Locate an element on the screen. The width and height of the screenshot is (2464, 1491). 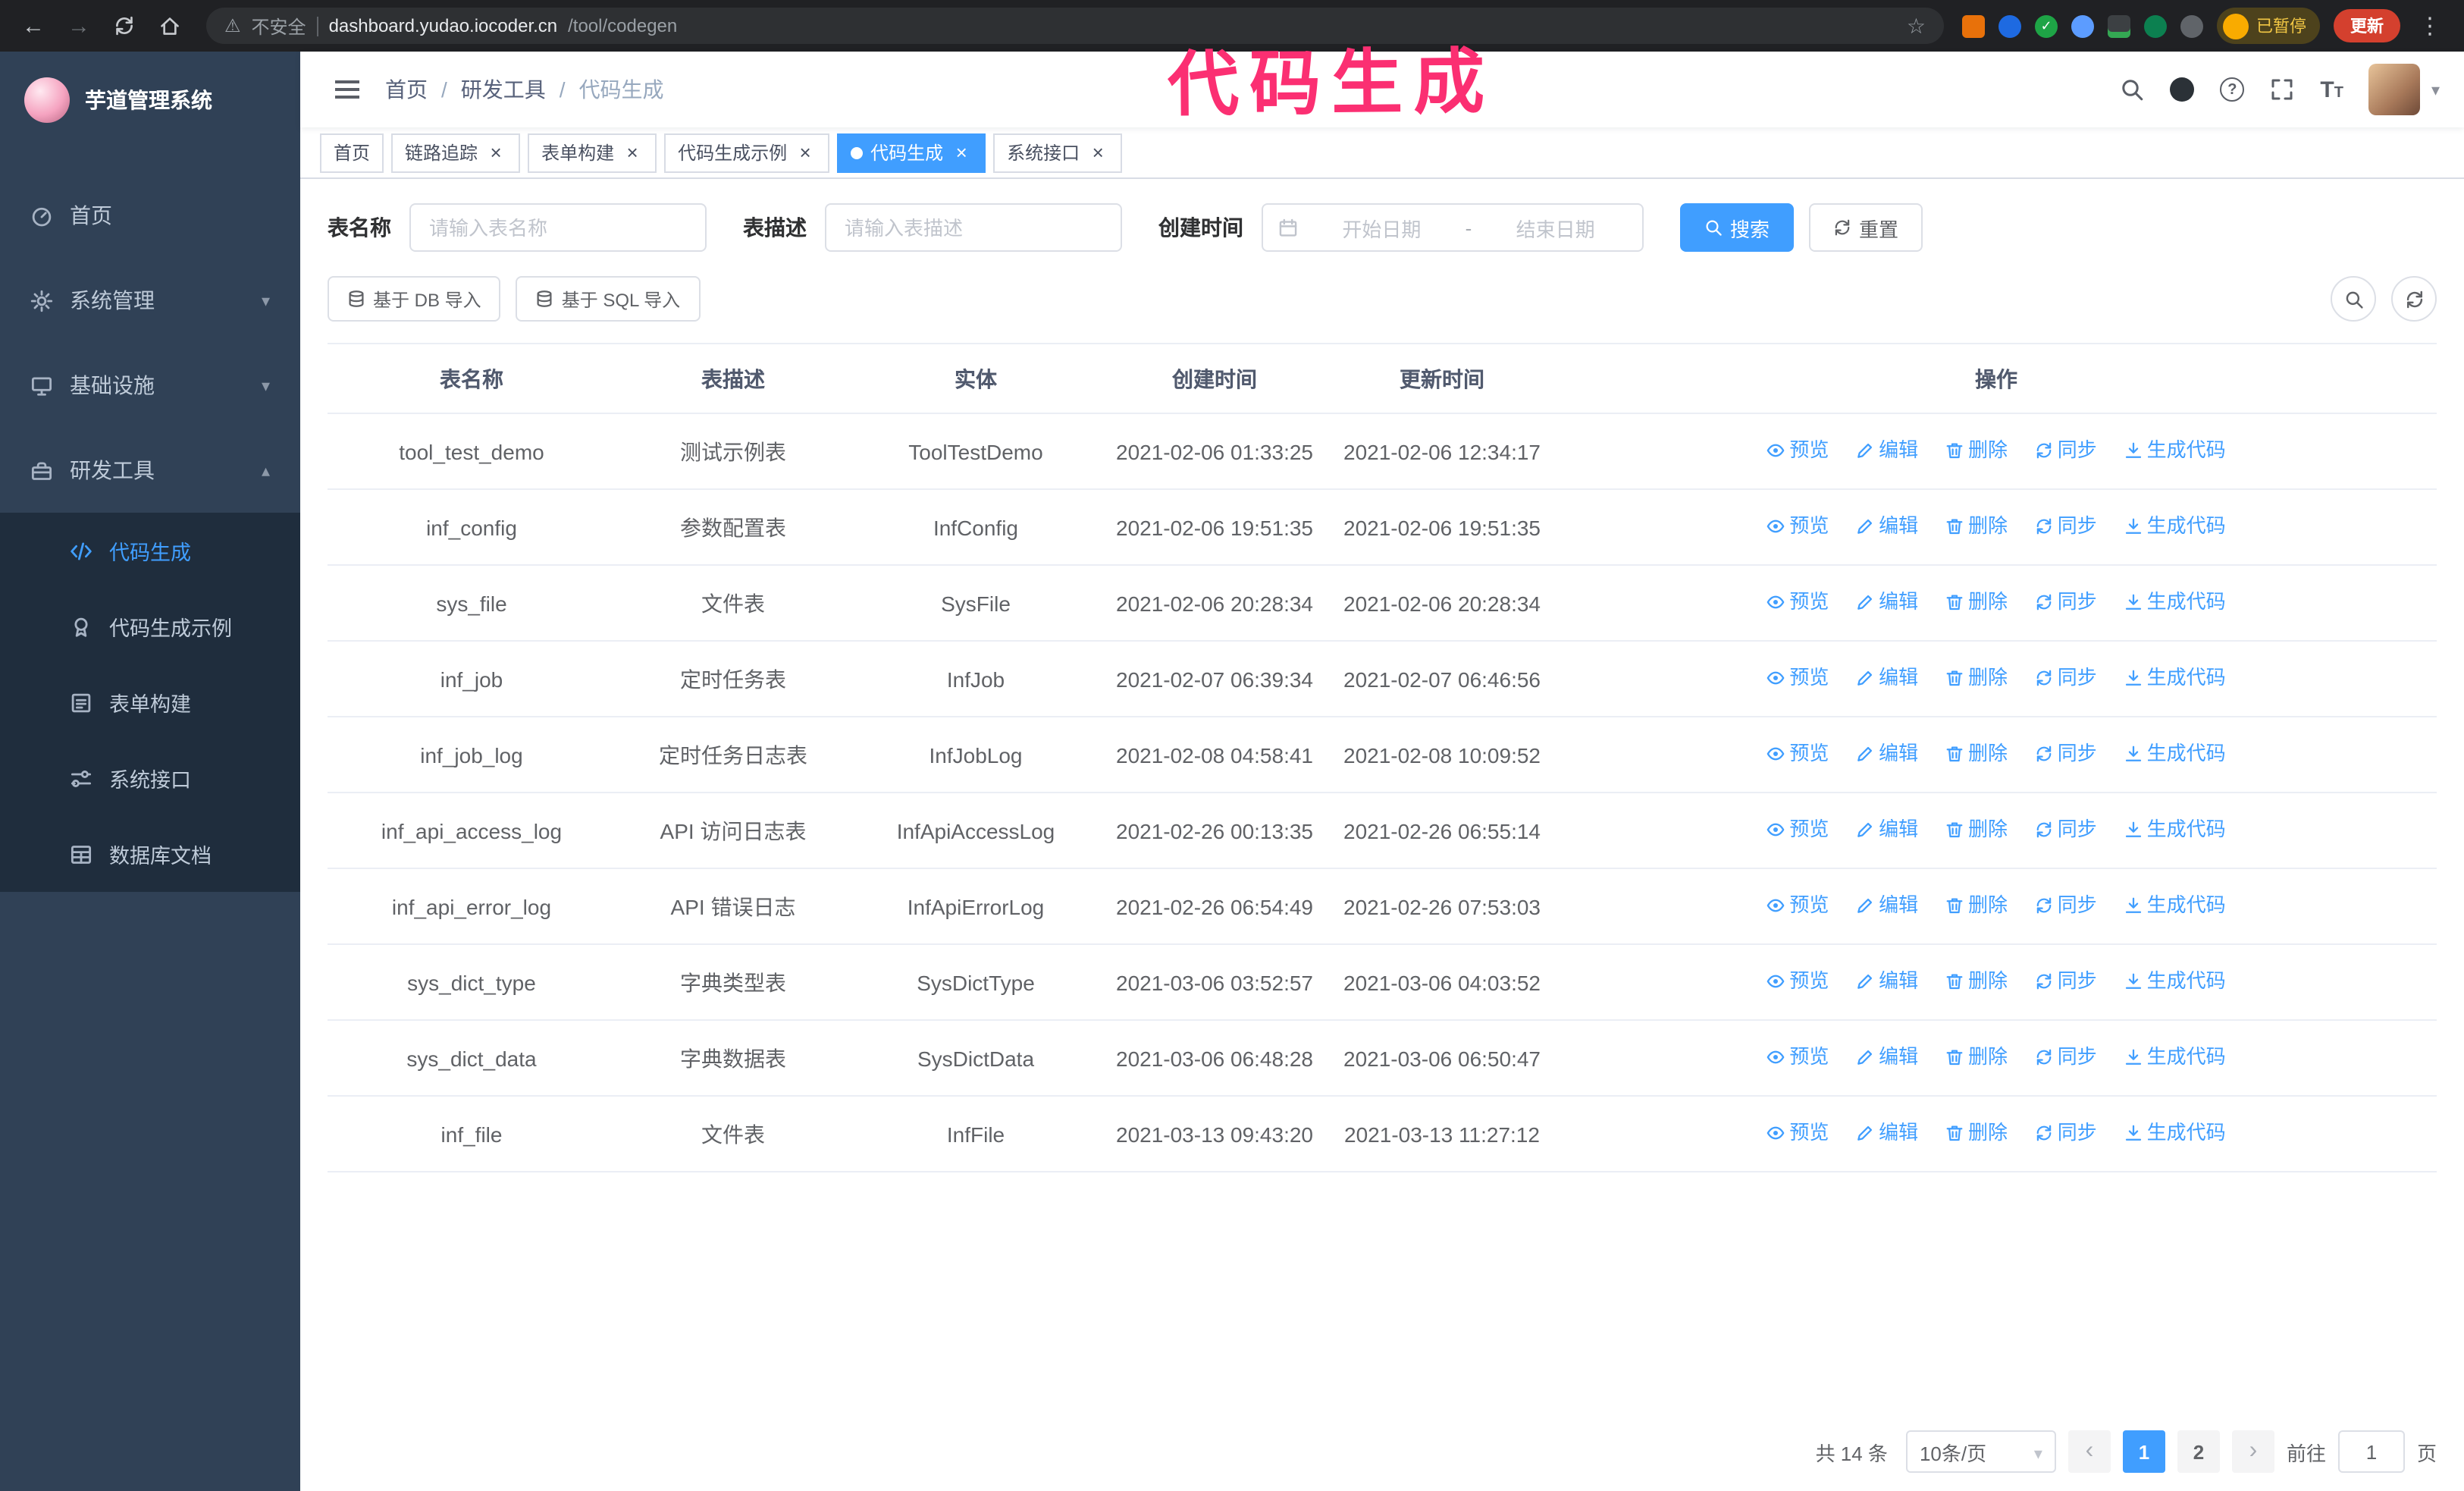
reset-button: 重置 is located at coordinates (1866, 227).